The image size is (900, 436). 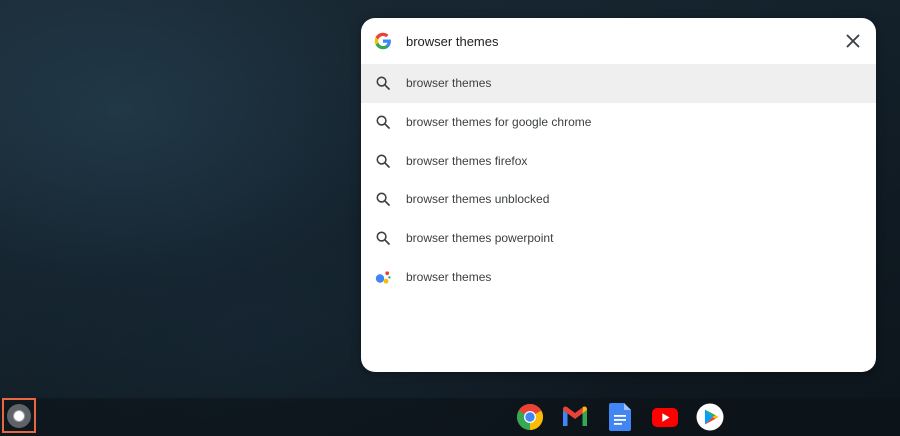 I want to click on search-result-label: browser themes unblocked, so click(x=478, y=199).